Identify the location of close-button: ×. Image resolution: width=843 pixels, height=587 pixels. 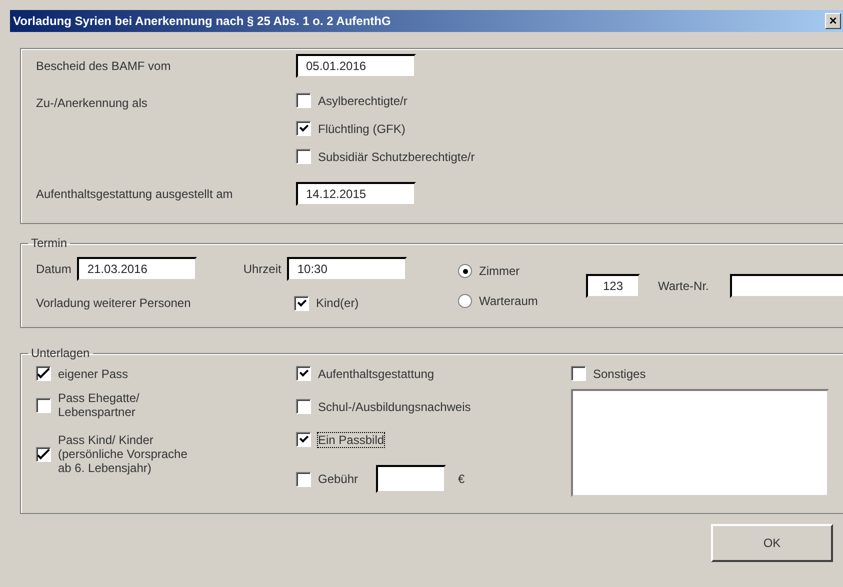
(833, 21).